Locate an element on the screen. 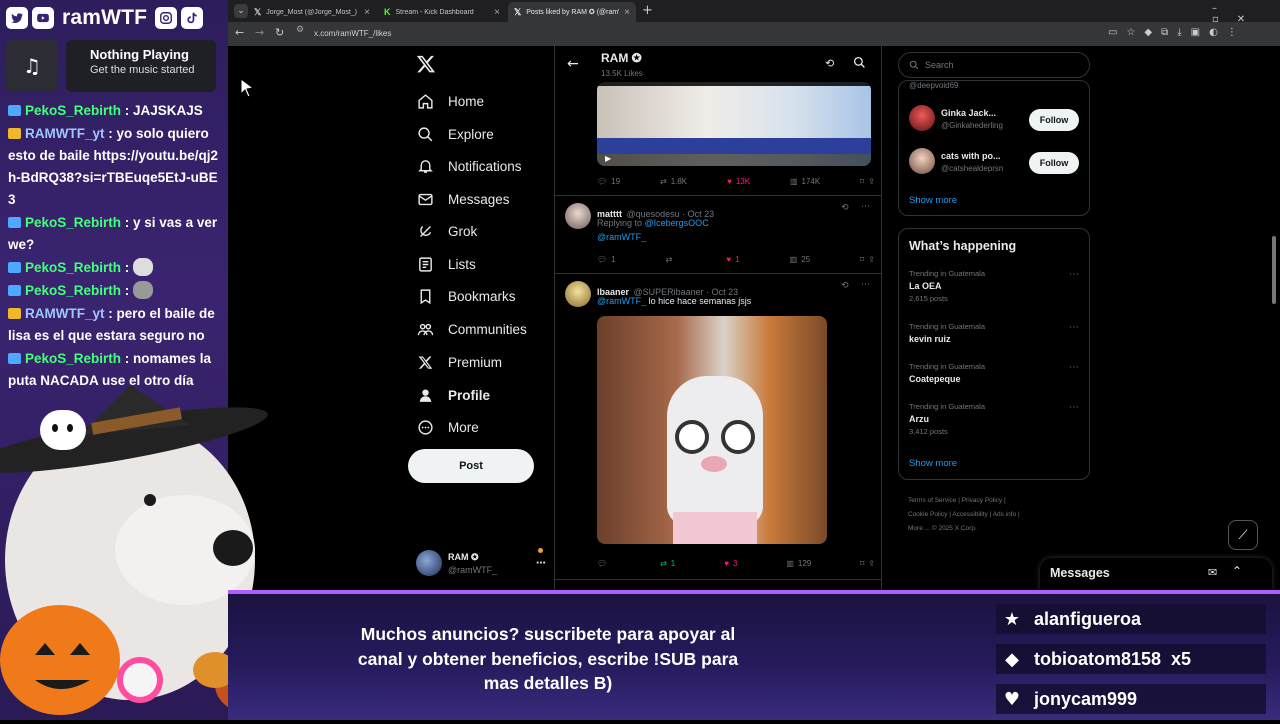  back-icon: ← is located at coordinates (239, 32).